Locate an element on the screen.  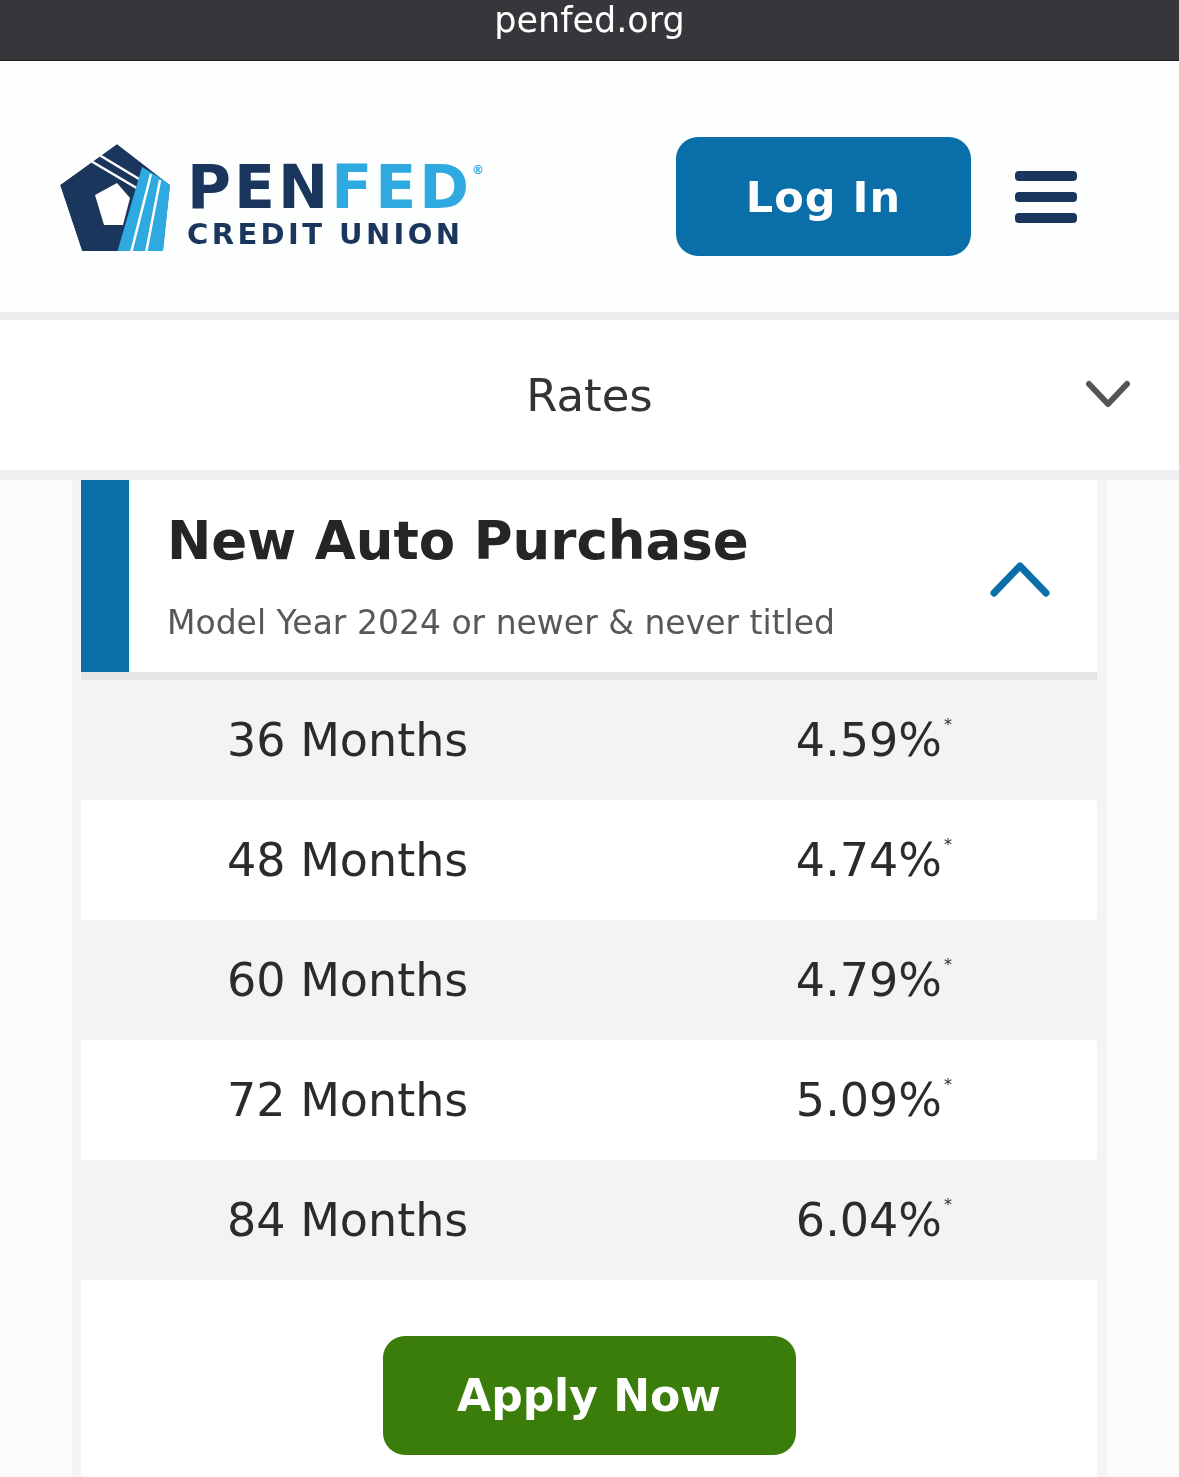
term-text: 72 Months is located at coordinates (348, 1100).